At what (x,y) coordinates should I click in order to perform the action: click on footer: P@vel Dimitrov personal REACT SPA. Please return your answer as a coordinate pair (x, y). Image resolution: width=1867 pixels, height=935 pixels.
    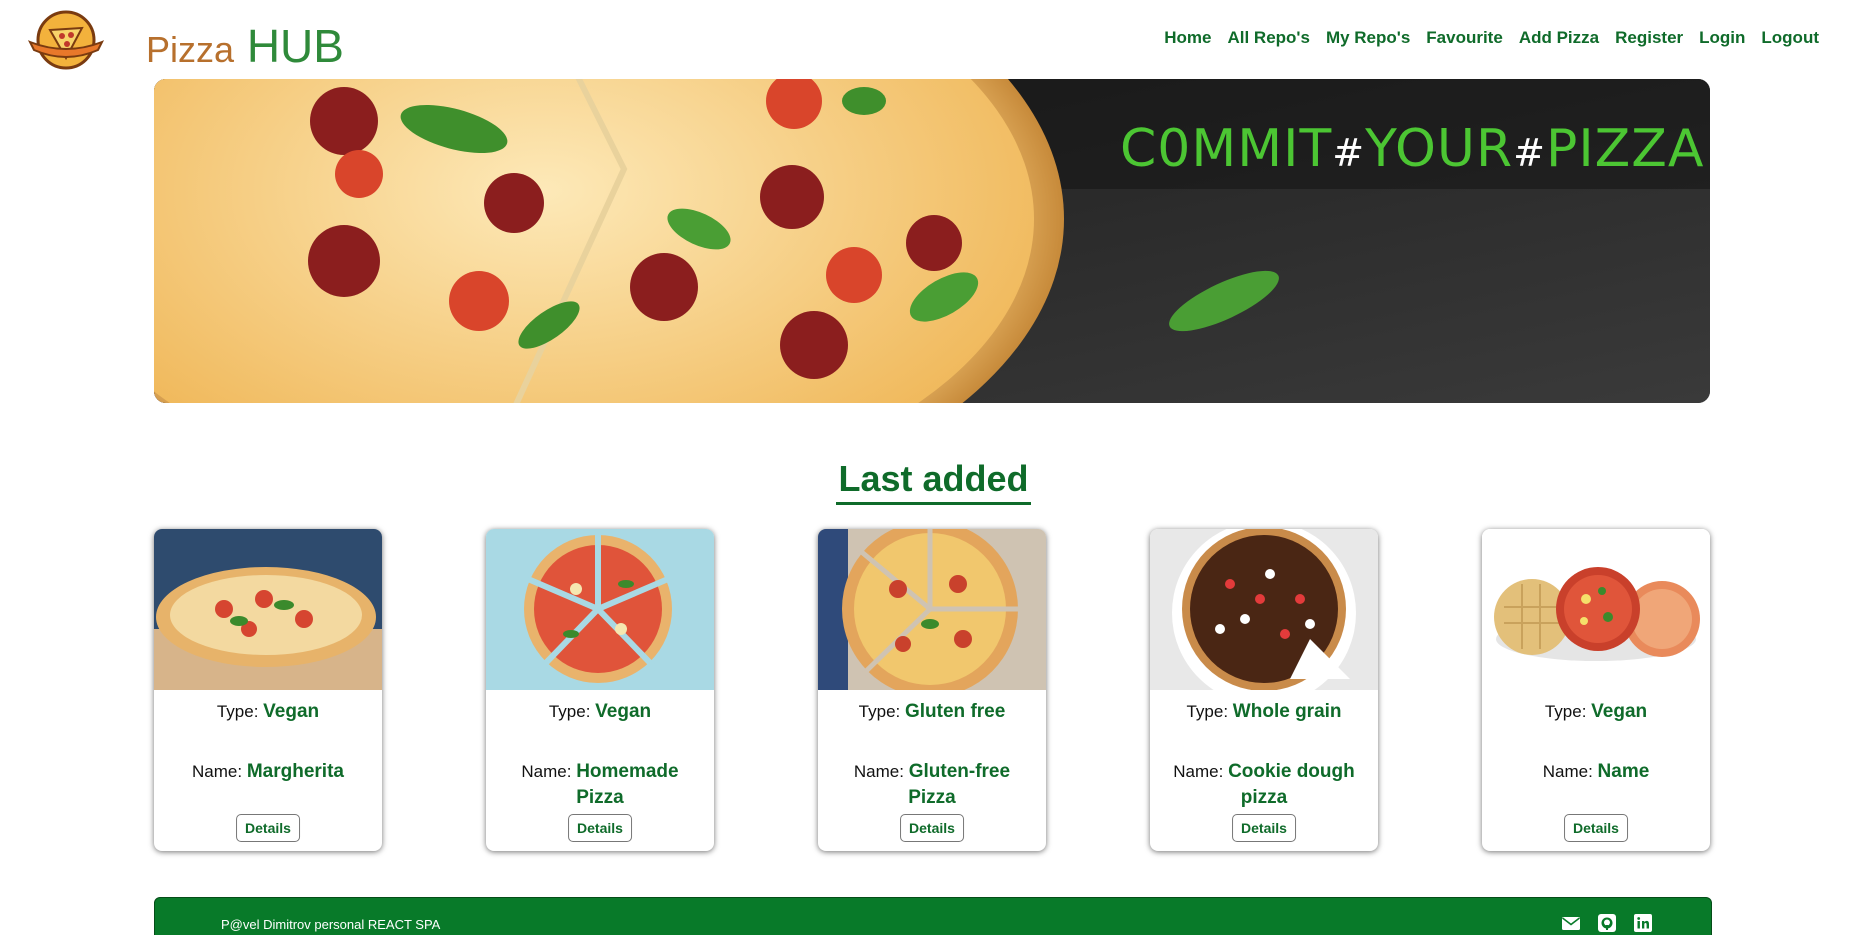
    Looking at the image, I should click on (933, 916).